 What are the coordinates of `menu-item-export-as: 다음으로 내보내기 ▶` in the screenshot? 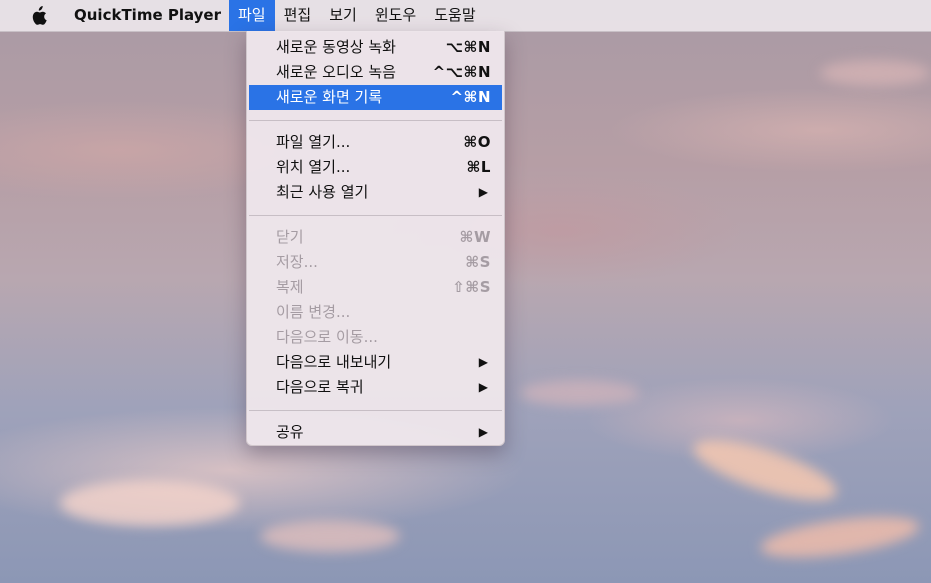 It's located at (375, 362).